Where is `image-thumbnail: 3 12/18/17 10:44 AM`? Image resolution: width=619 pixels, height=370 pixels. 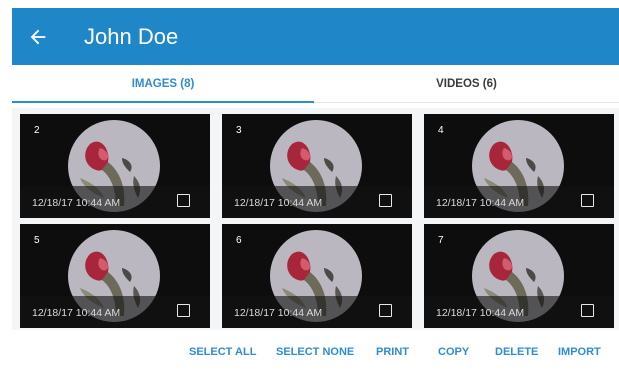
image-thumbnail: 3 12/18/17 10:44 AM is located at coordinates (317, 166).